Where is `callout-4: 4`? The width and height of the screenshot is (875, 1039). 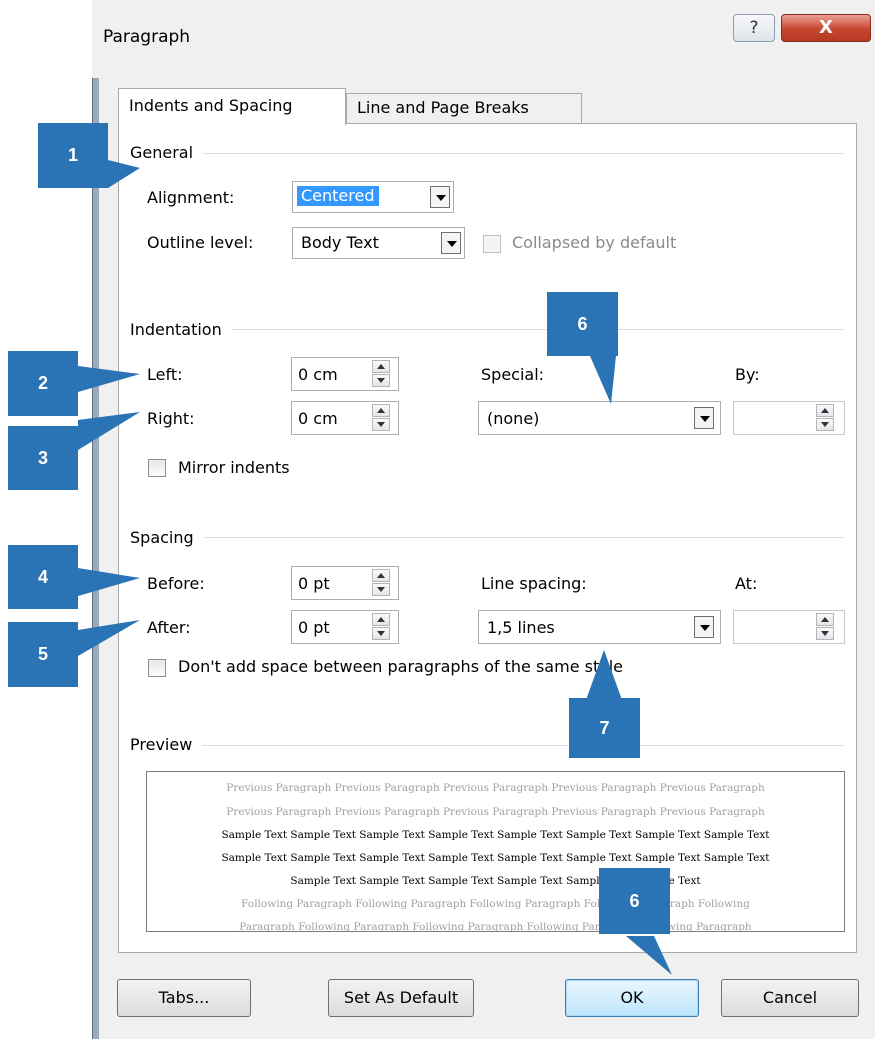 callout-4: 4 is located at coordinates (43, 577).